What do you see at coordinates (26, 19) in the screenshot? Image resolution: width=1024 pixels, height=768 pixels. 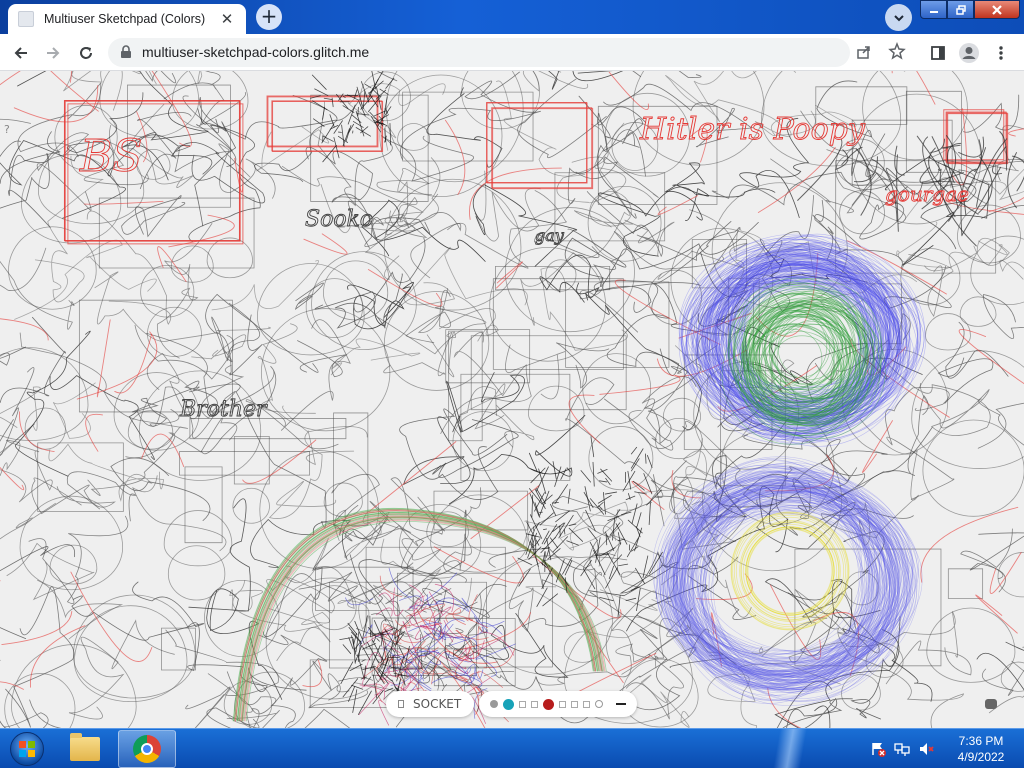 I see `page-favicon-icon` at bounding box center [26, 19].